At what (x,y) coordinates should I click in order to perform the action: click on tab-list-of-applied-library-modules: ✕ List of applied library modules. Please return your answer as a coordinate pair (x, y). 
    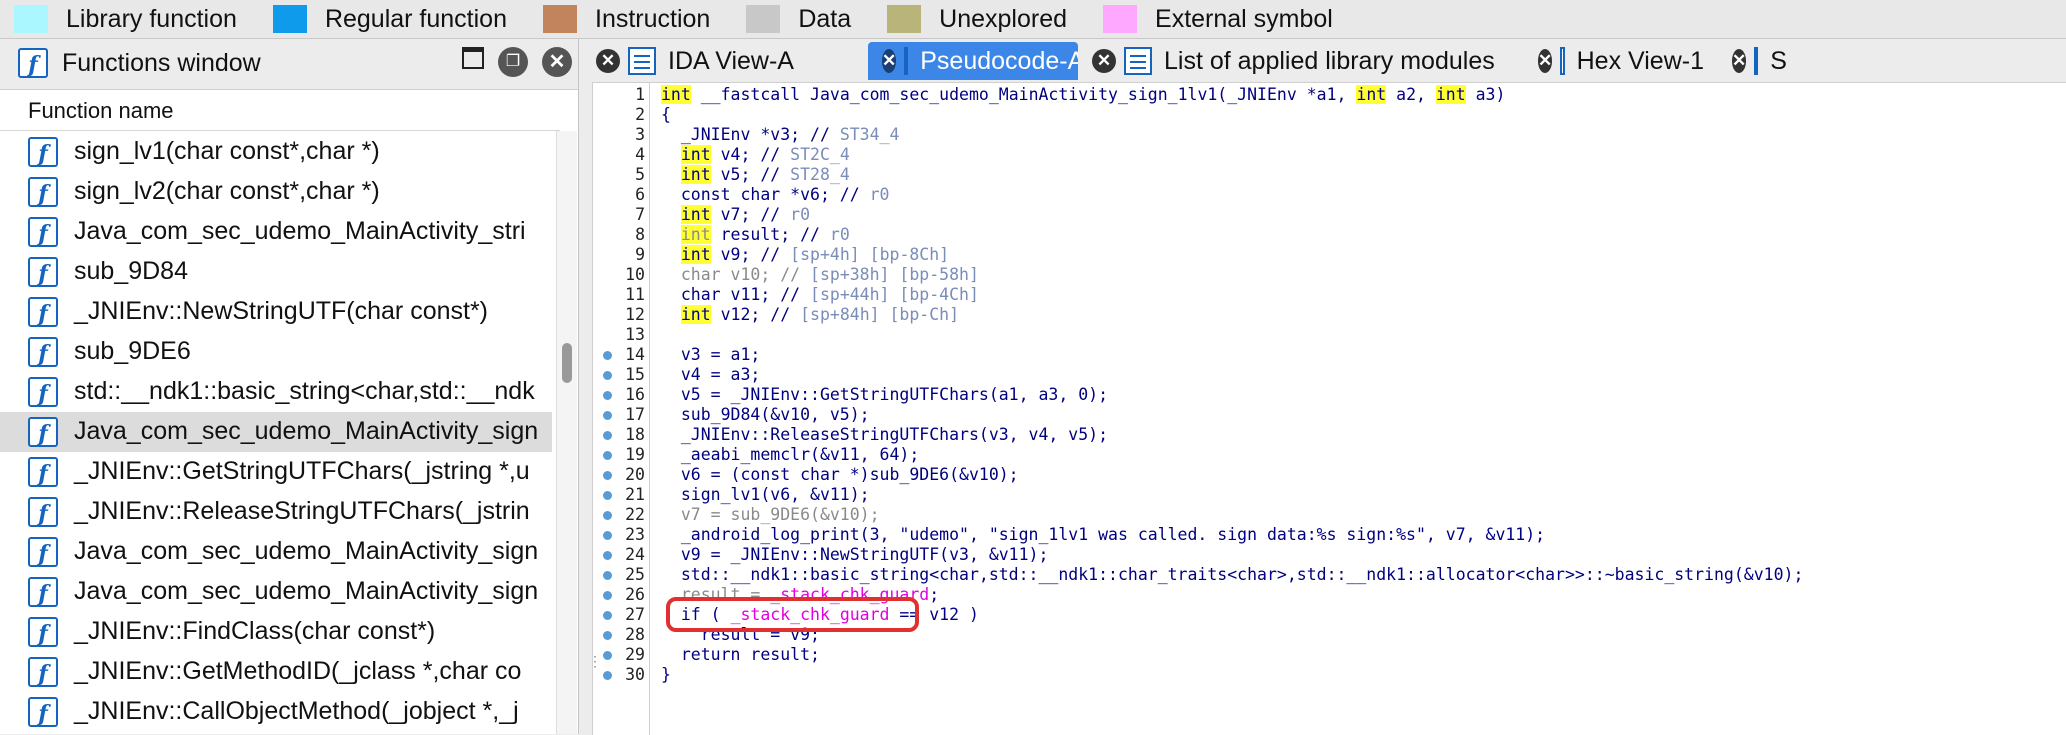
    Looking at the image, I should click on (1301, 61).